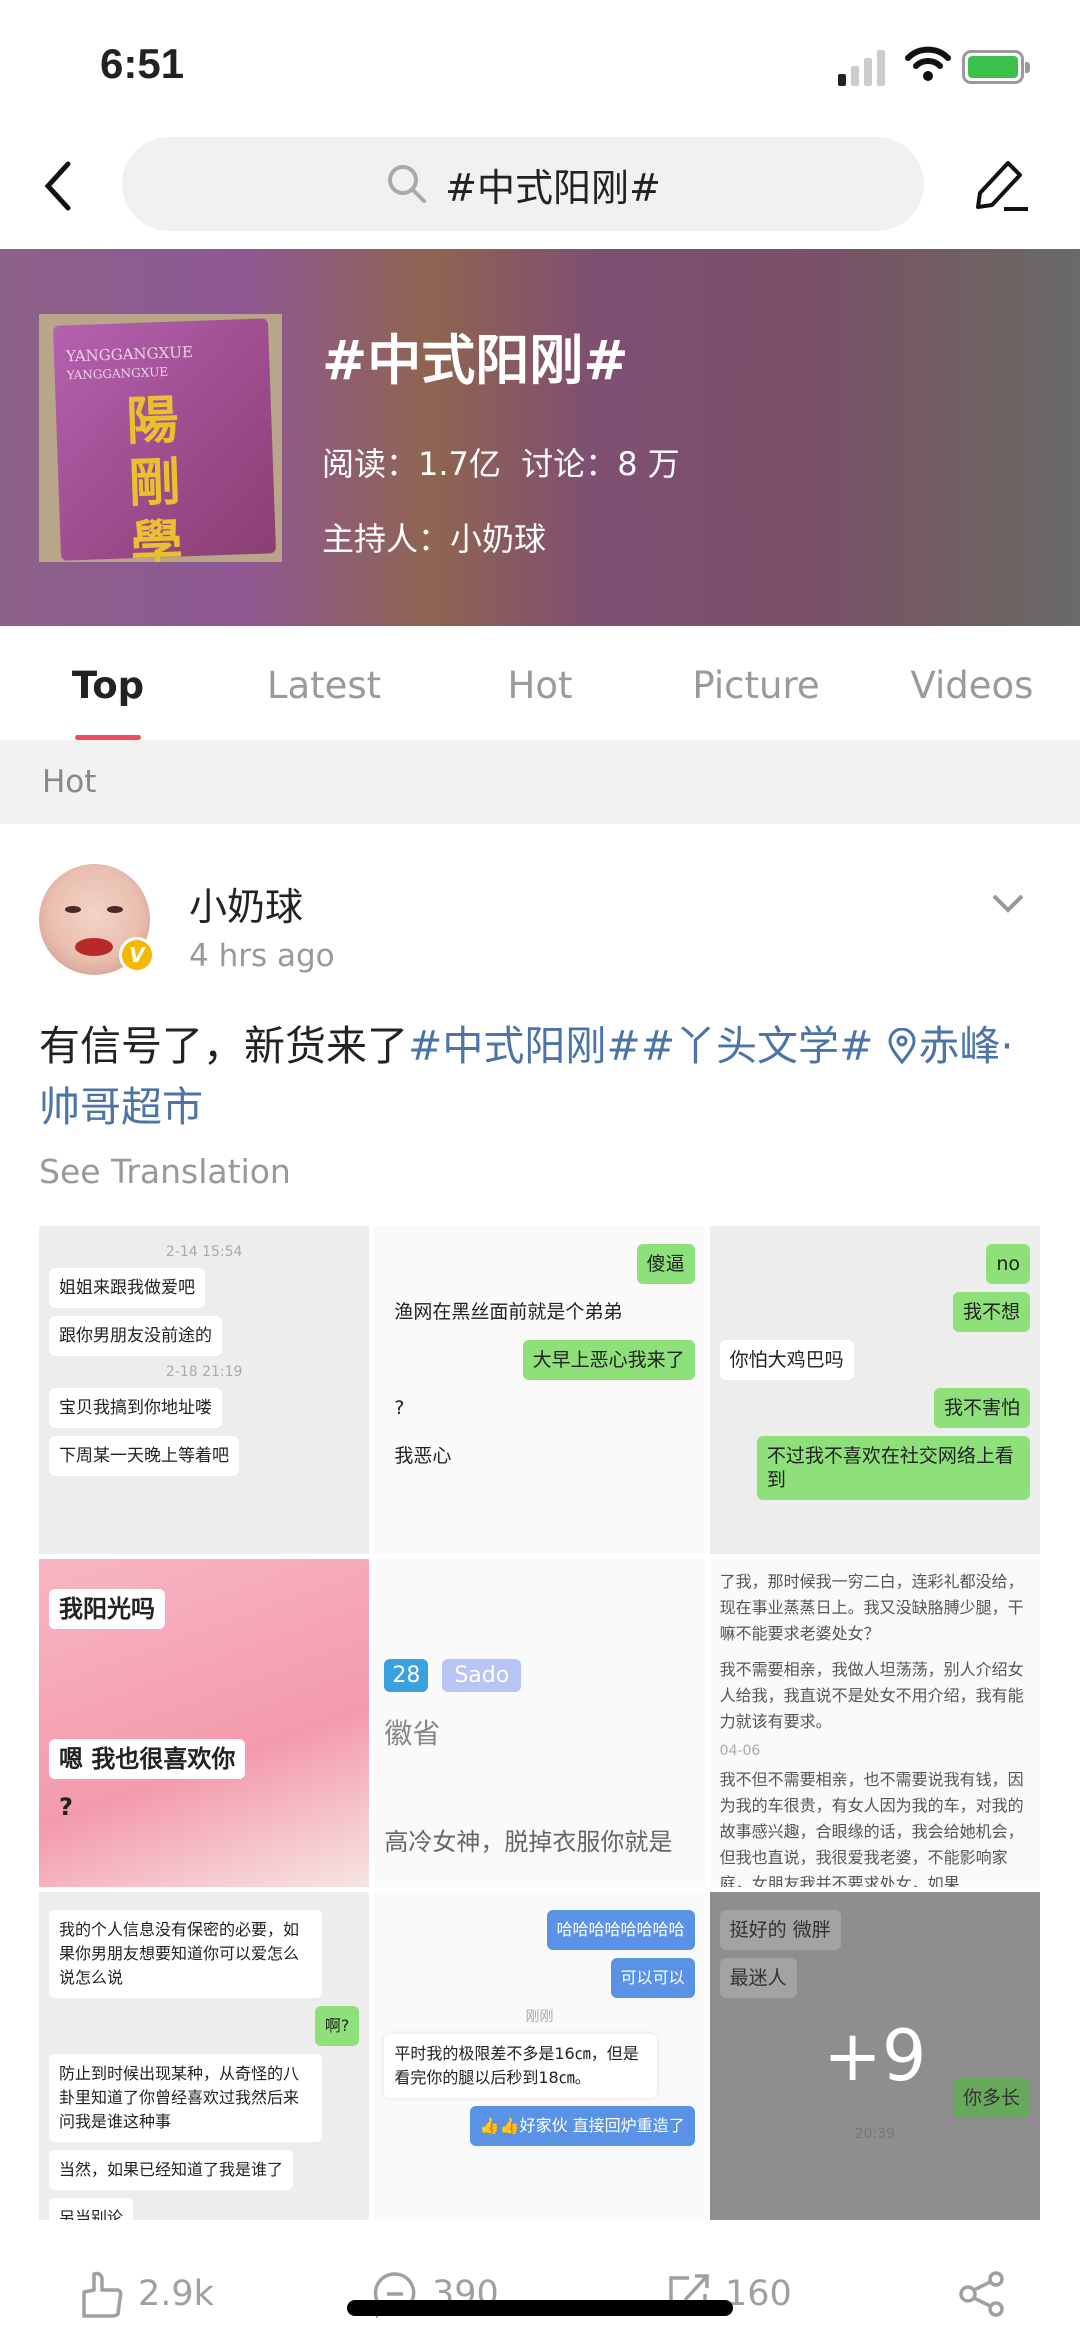 The width and height of the screenshot is (1080, 2337). I want to click on share-button, so click(982, 2294).